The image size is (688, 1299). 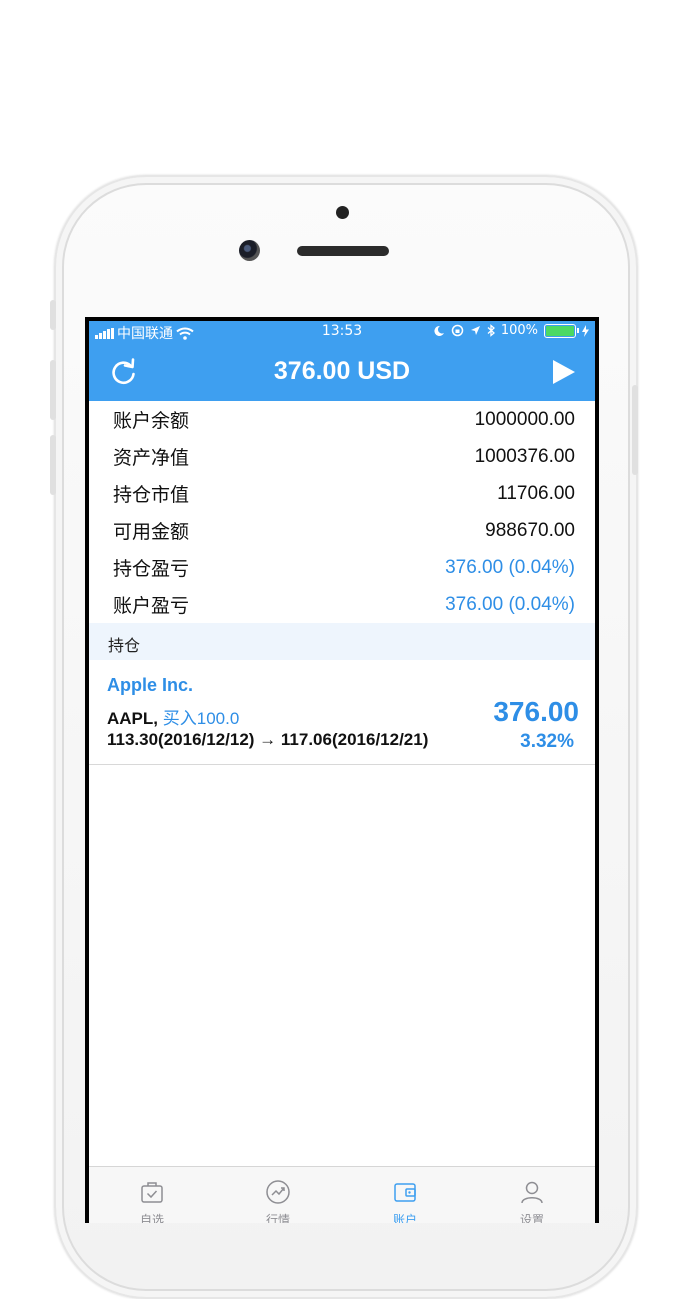 I want to click on section-title: 持仓, so click(x=124, y=645).